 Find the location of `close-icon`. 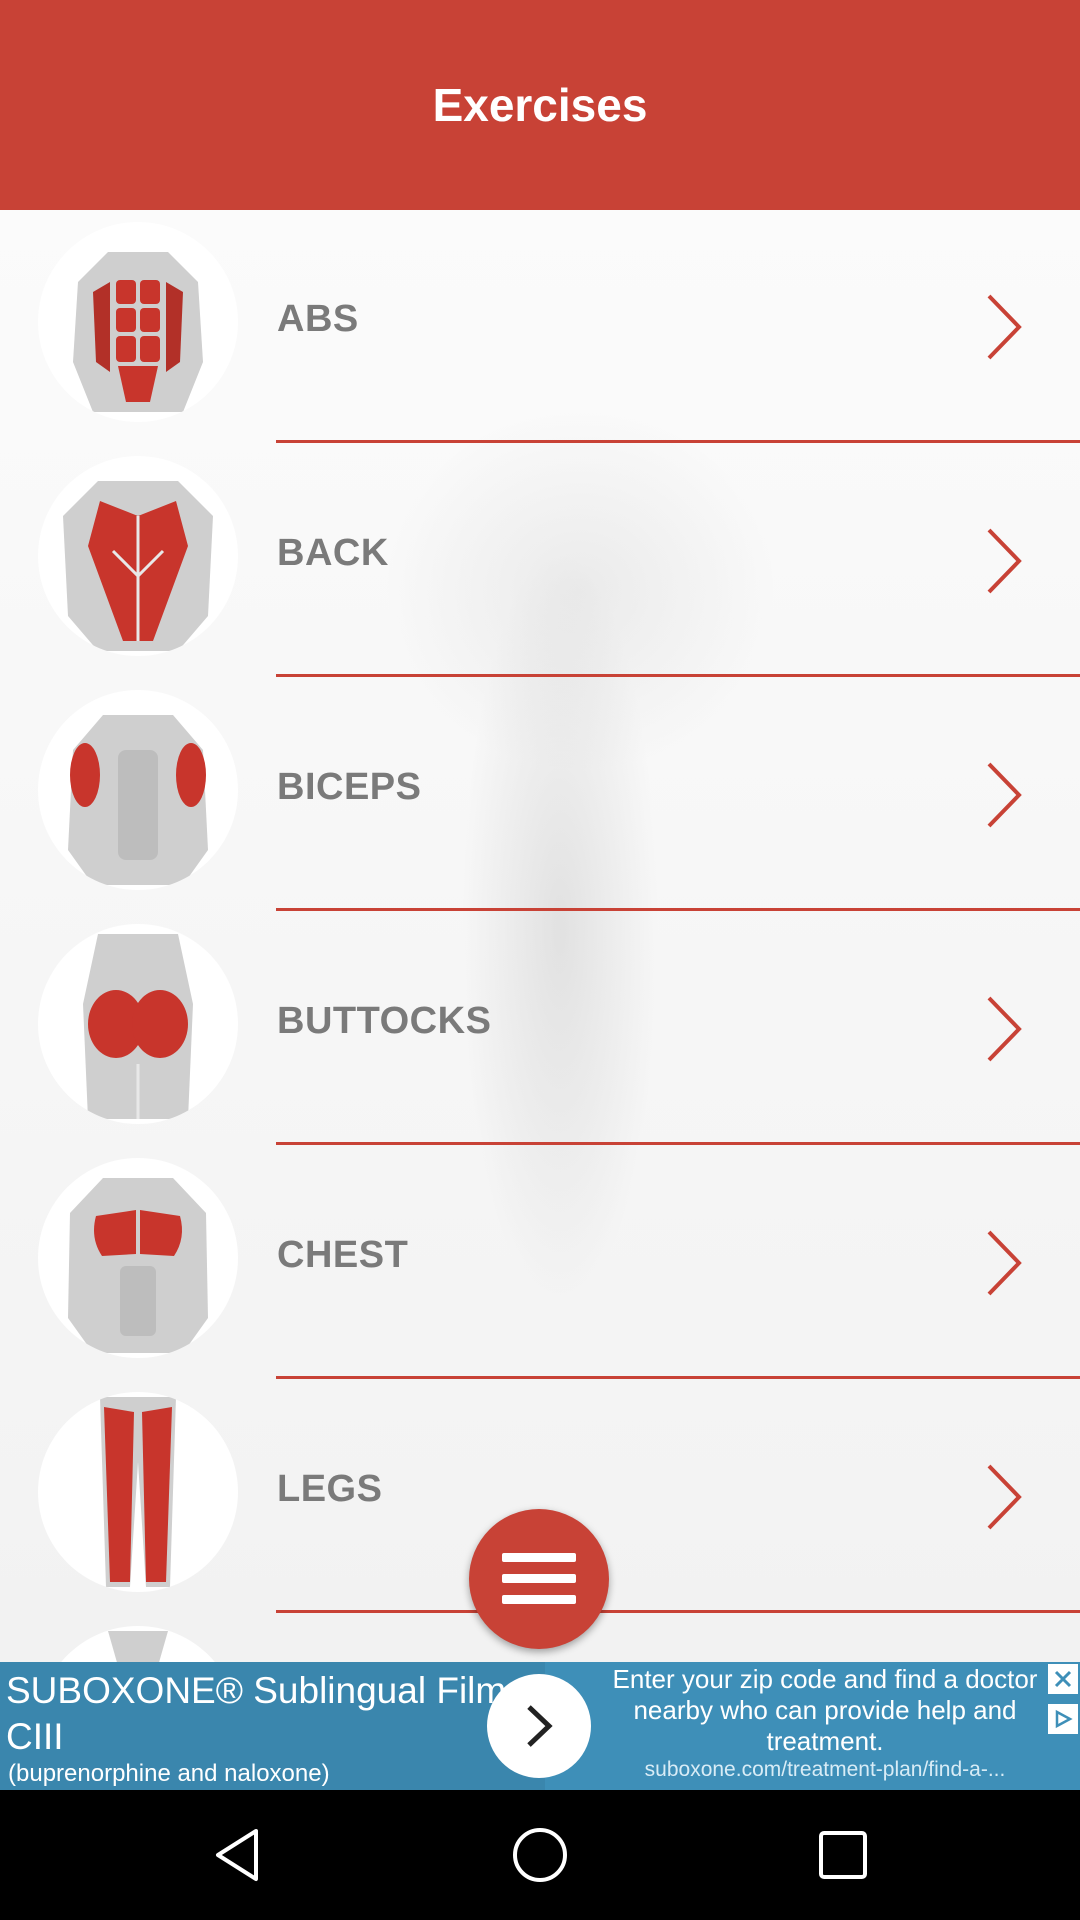

close-icon is located at coordinates (1063, 1679).